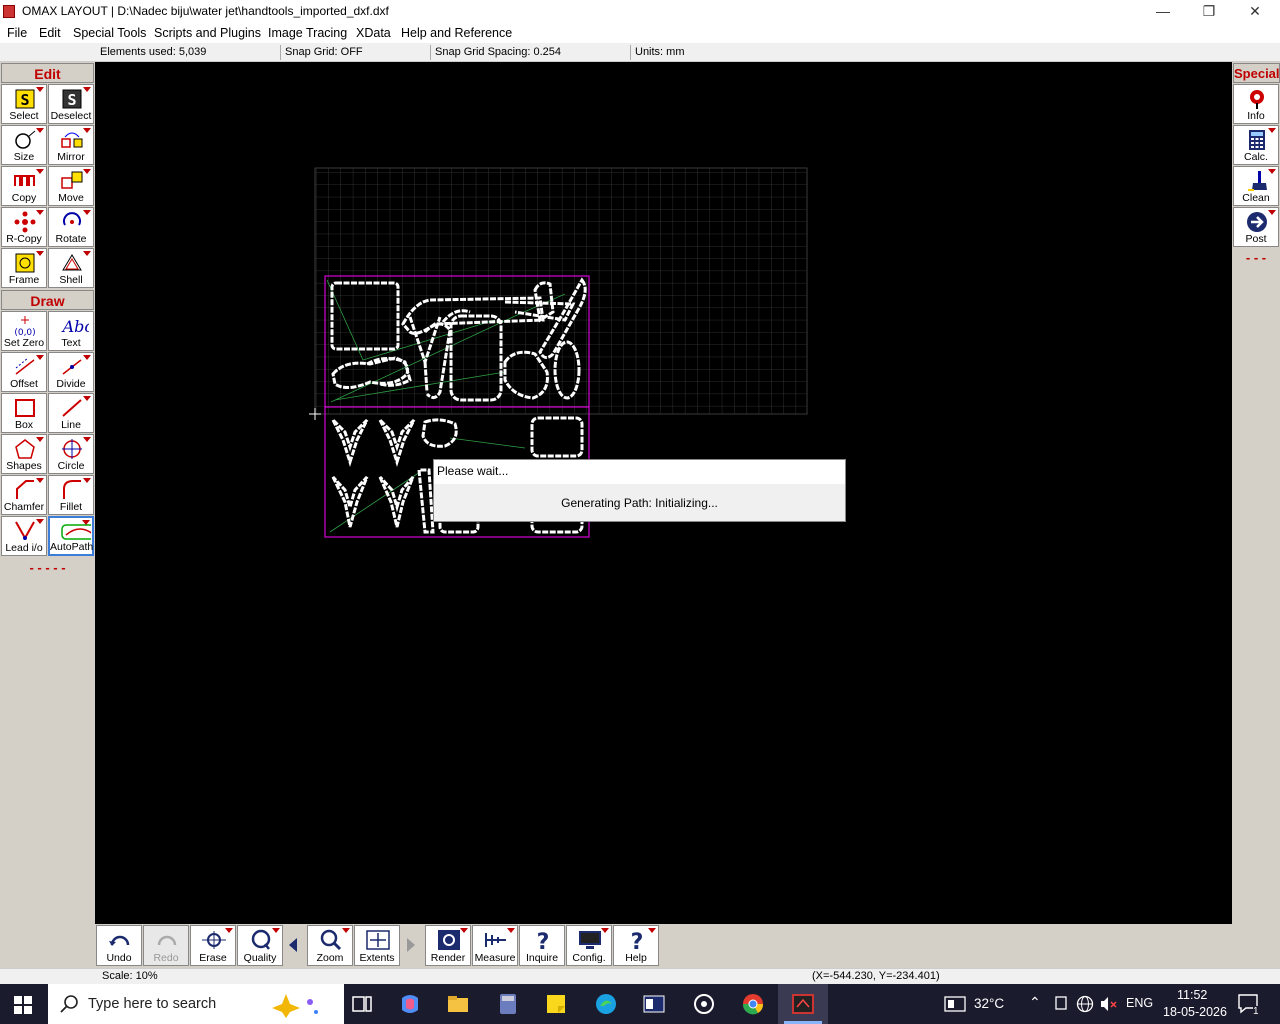 This screenshot has height=1024, width=1280. I want to click on text-button: Abc Text, so click(71, 331).